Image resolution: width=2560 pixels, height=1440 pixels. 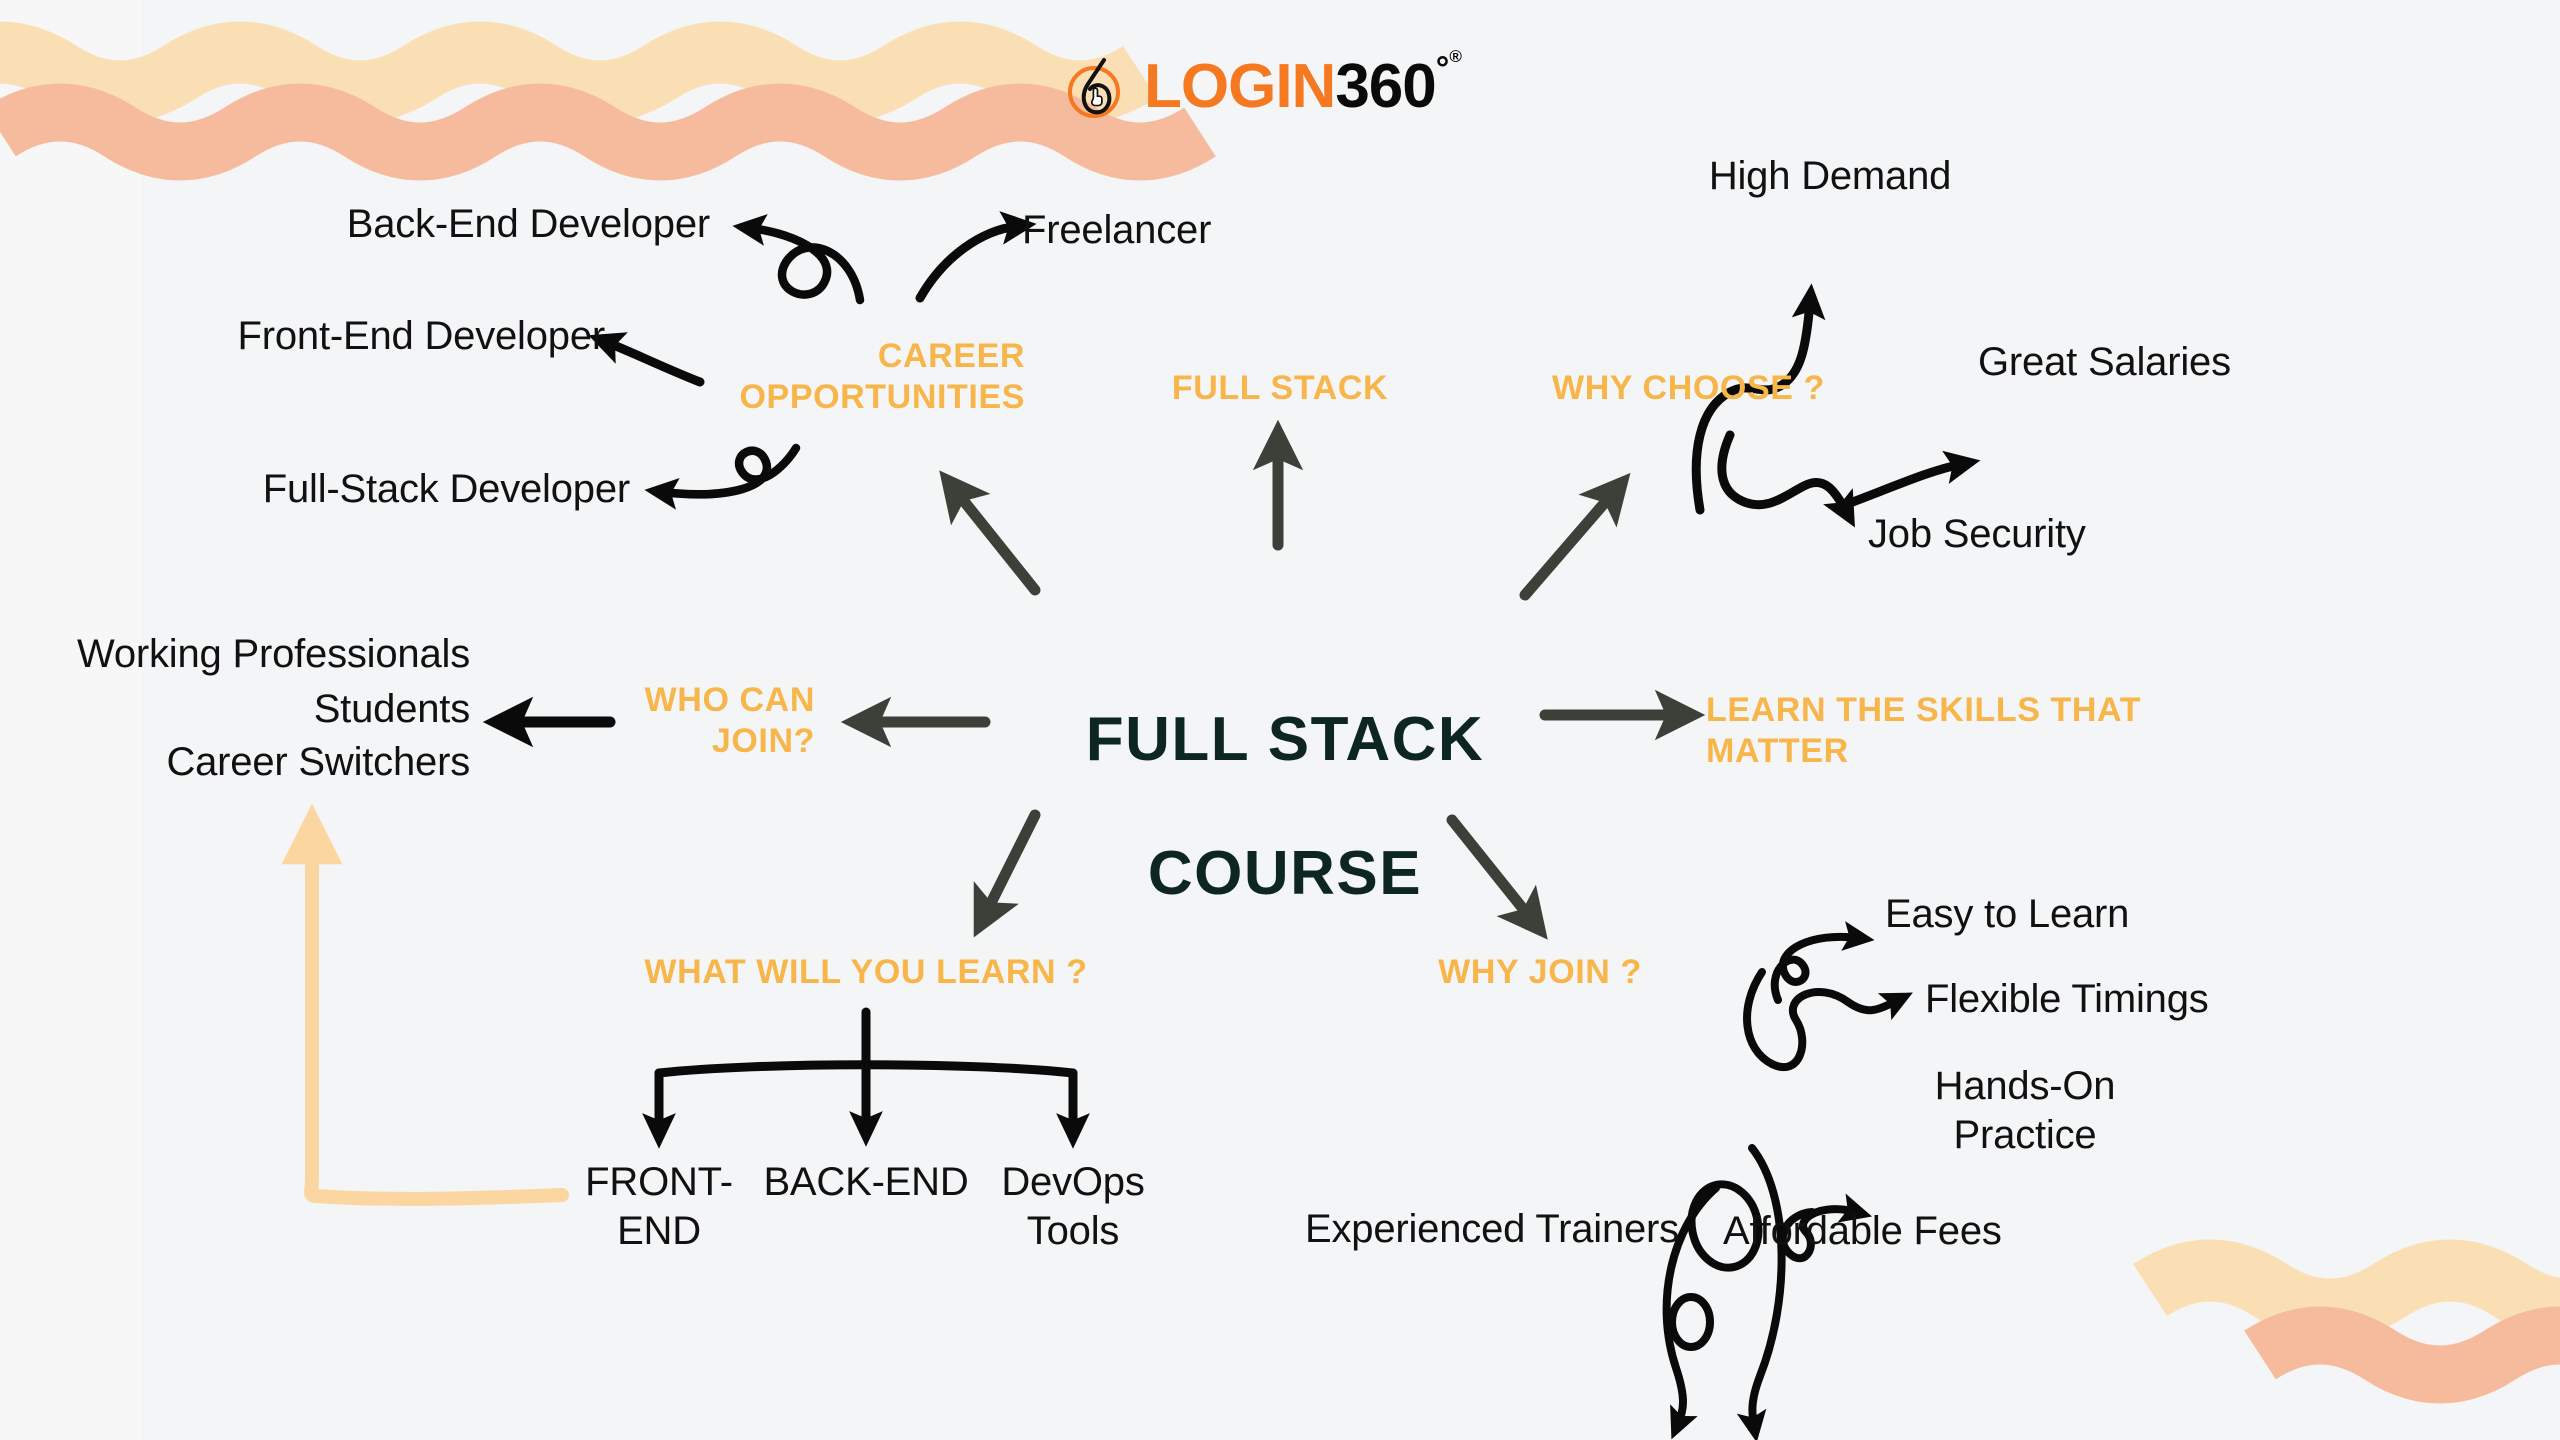 I want to click on branch-why-join: WHY JOIN ?, so click(x=1540, y=972).